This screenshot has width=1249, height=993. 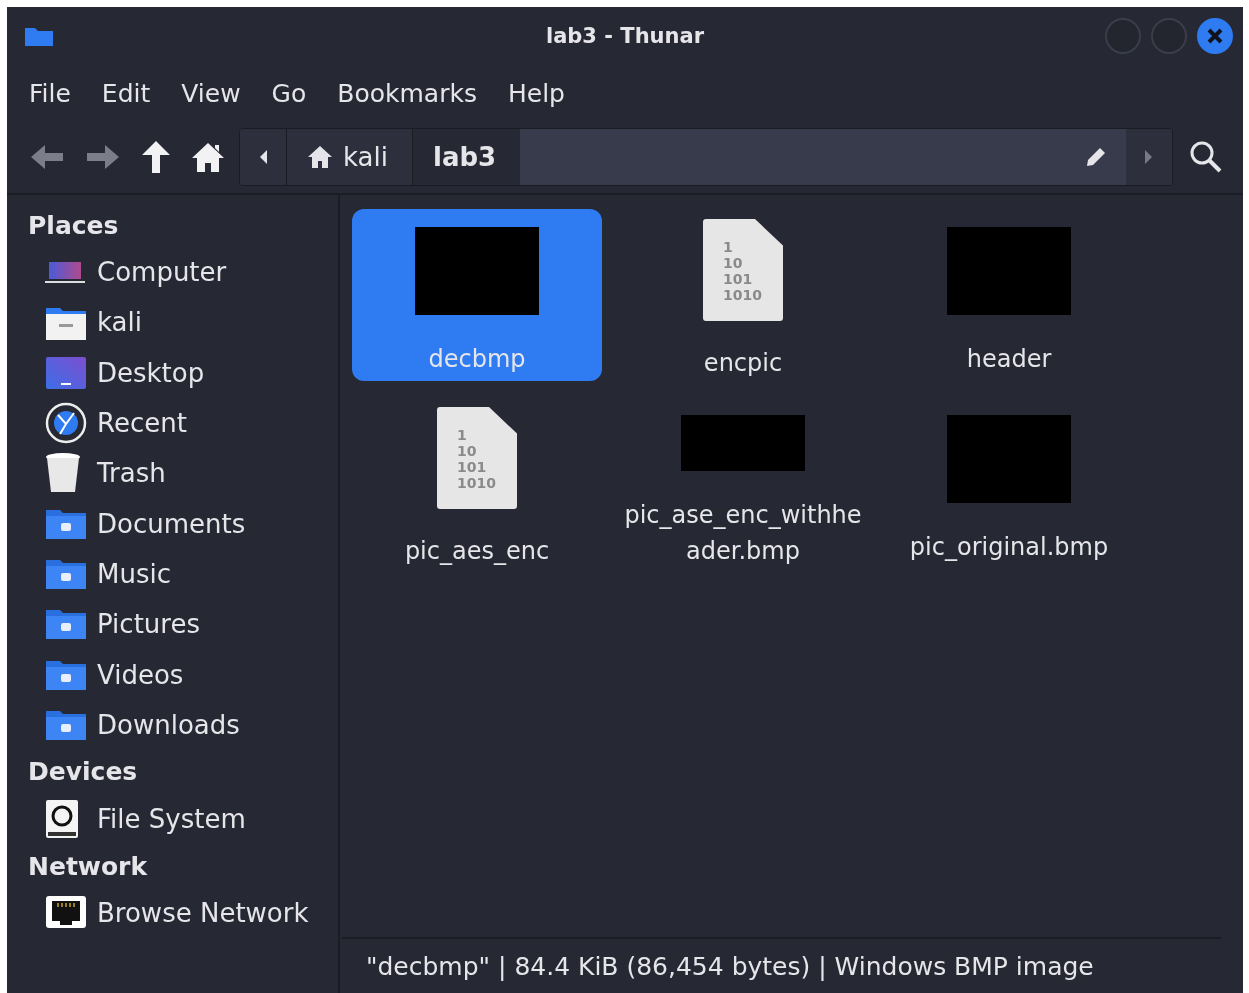 I want to click on sidebar-item: Pictures, so click(x=183, y=624).